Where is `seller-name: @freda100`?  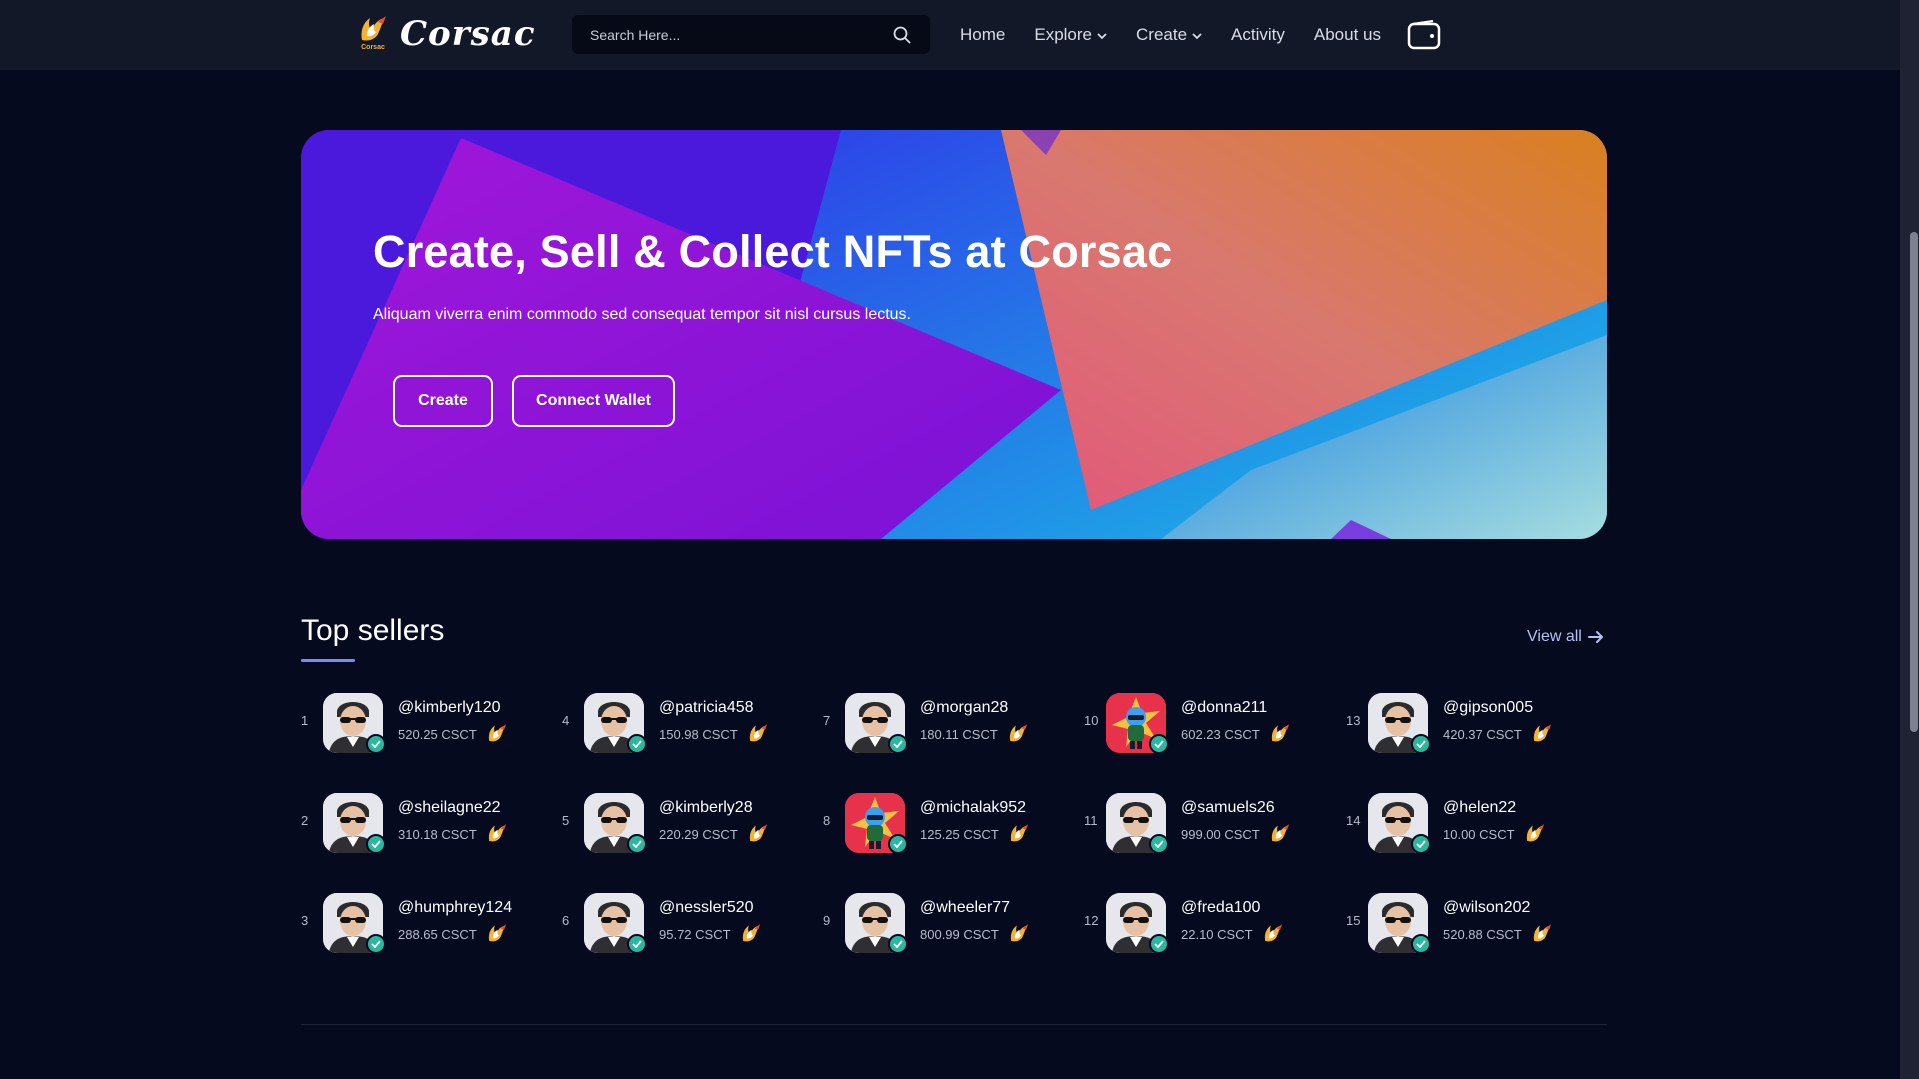
seller-name: @freda100 is located at coordinates (1220, 908).